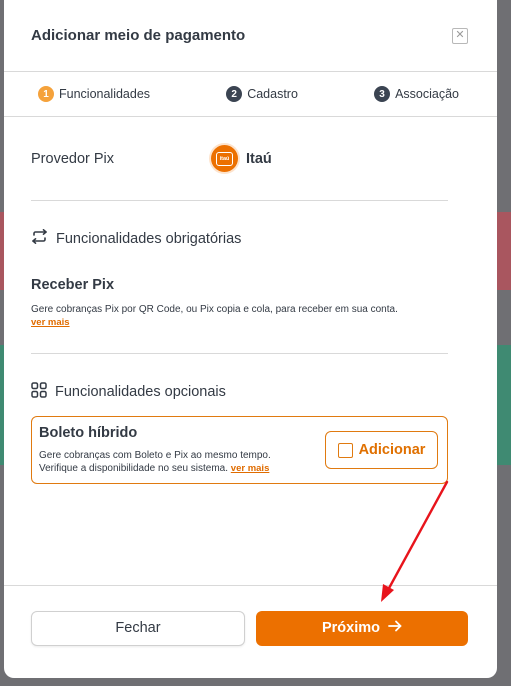 This screenshot has height=686, width=511. I want to click on backdrop-red-strip, so click(504, 251).